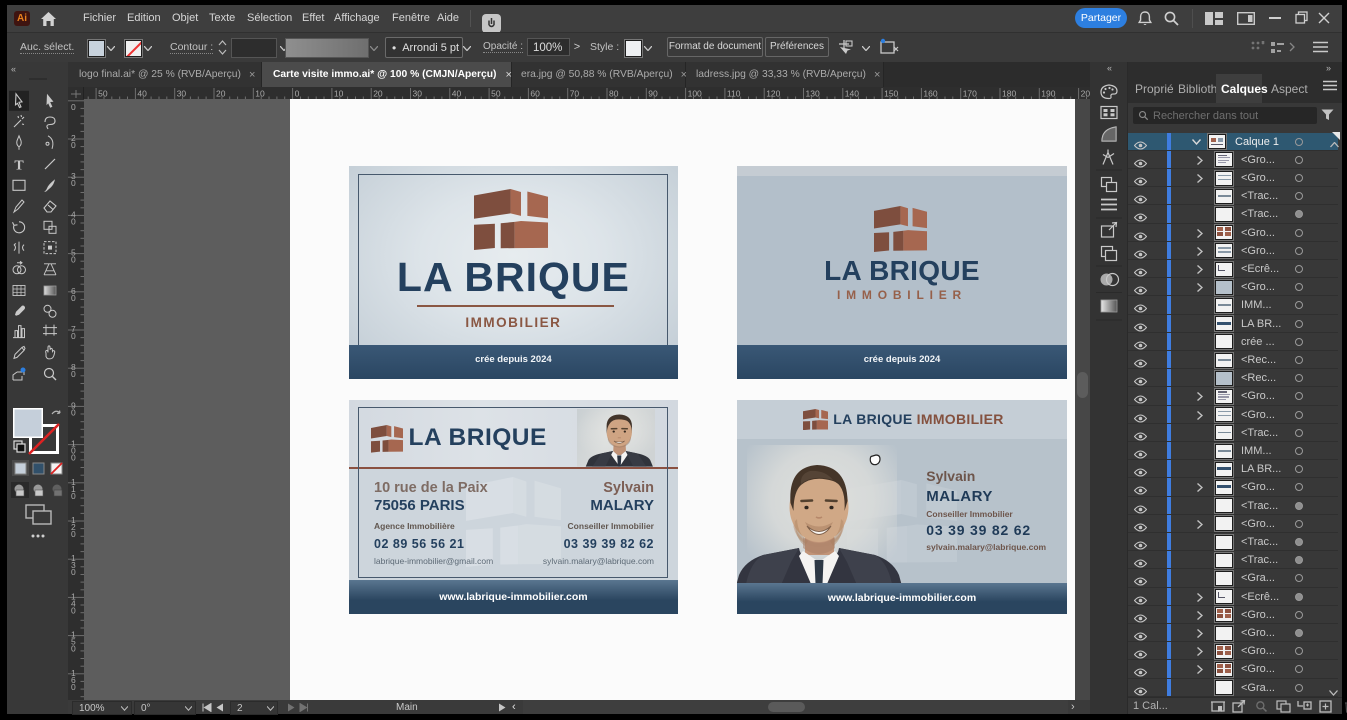  What do you see at coordinates (813, 94) in the screenshot?
I see `svg-text: 130` at bounding box center [813, 94].